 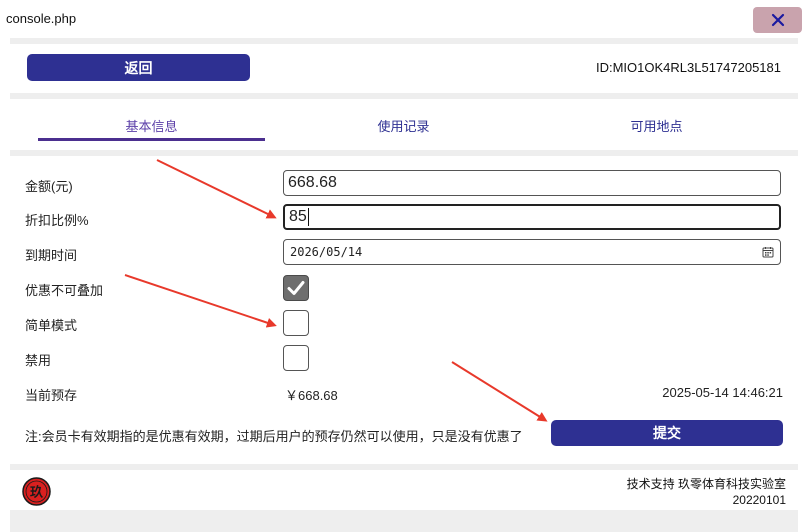 I want to click on discount-value: 85, so click(x=298, y=216).